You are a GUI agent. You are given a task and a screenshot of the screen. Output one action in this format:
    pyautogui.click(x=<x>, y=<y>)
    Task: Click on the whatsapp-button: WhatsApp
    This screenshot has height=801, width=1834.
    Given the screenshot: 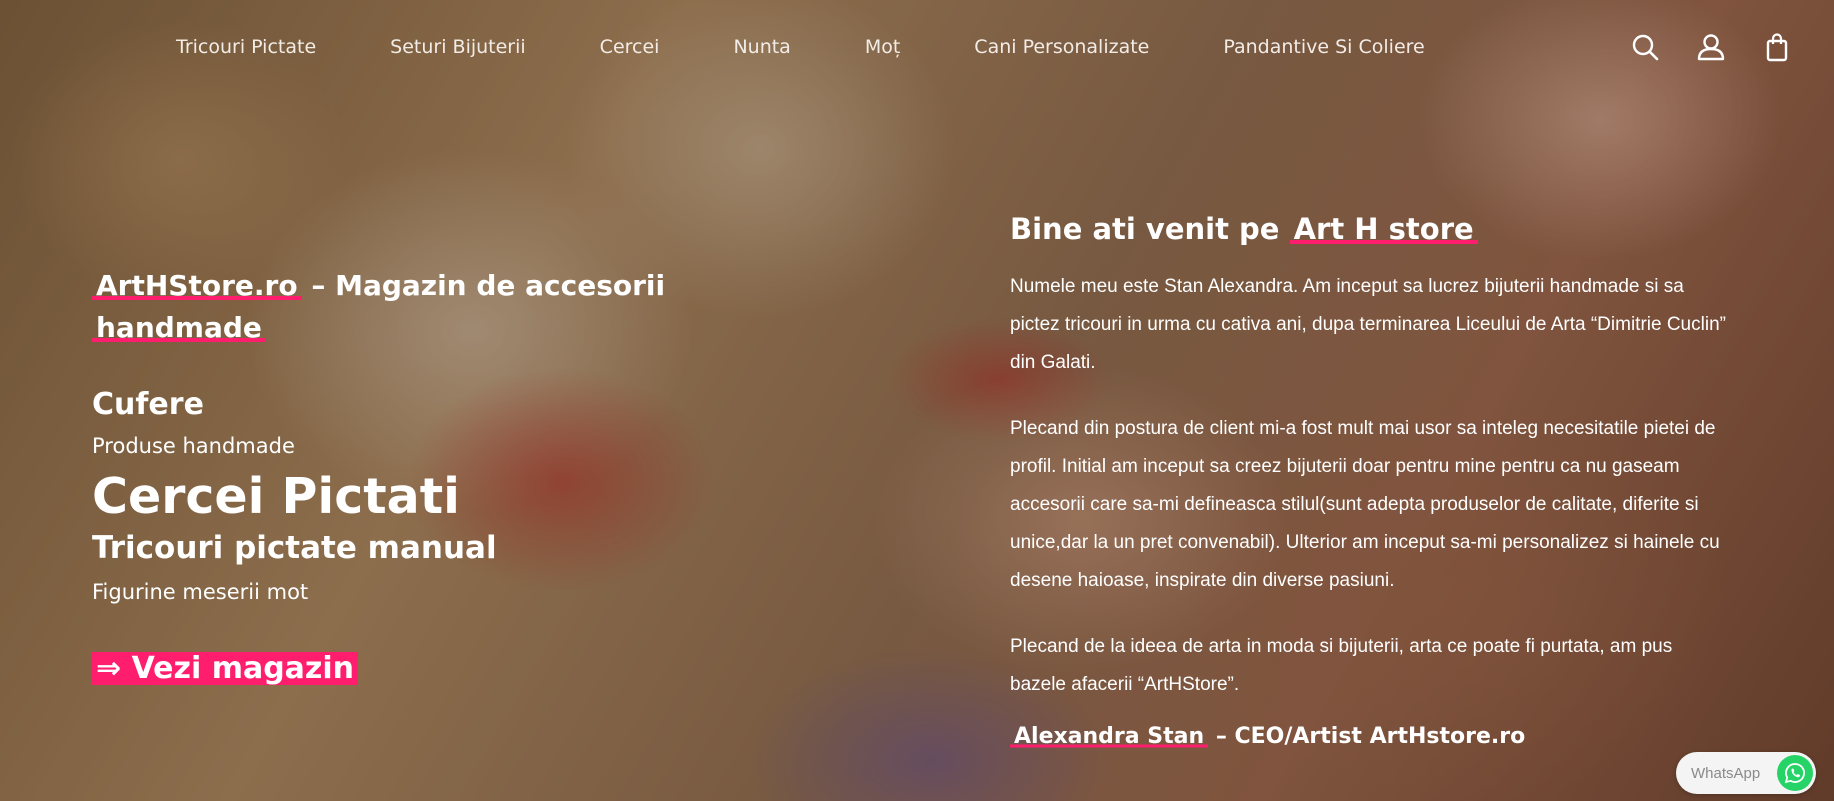 What is the action you would take?
    pyautogui.click(x=1746, y=773)
    